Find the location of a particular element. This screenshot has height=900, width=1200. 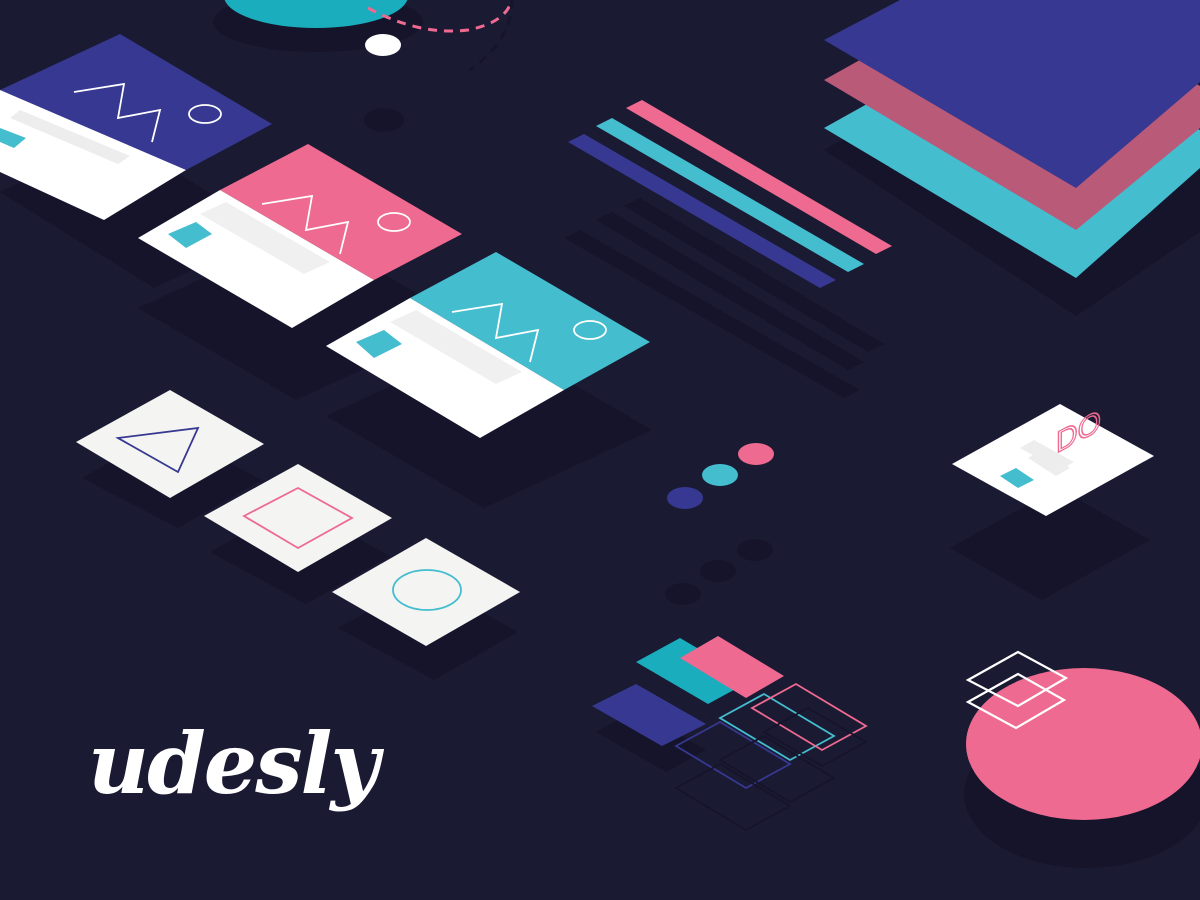

layer-stack is located at coordinates (1012, 158).